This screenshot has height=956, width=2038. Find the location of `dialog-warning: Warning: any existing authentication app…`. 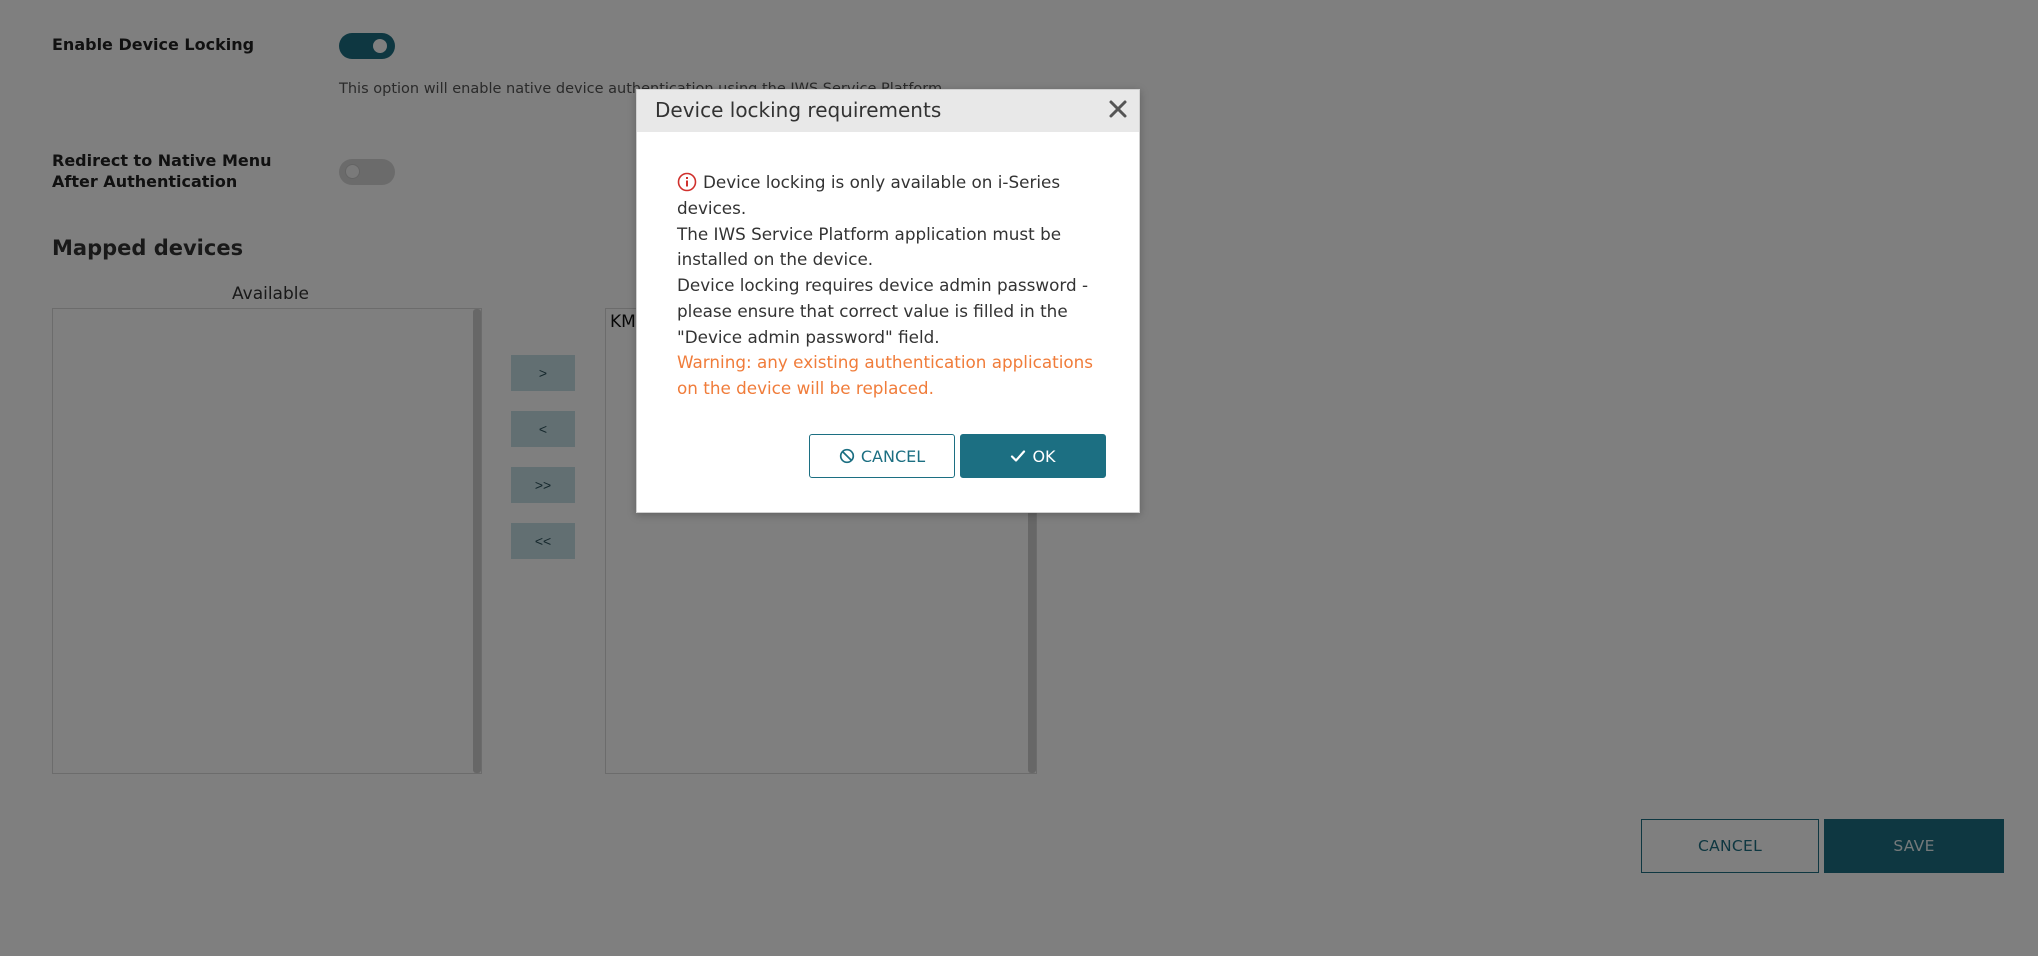

dialog-warning: Warning: any existing authentication app… is located at coordinates (885, 375).